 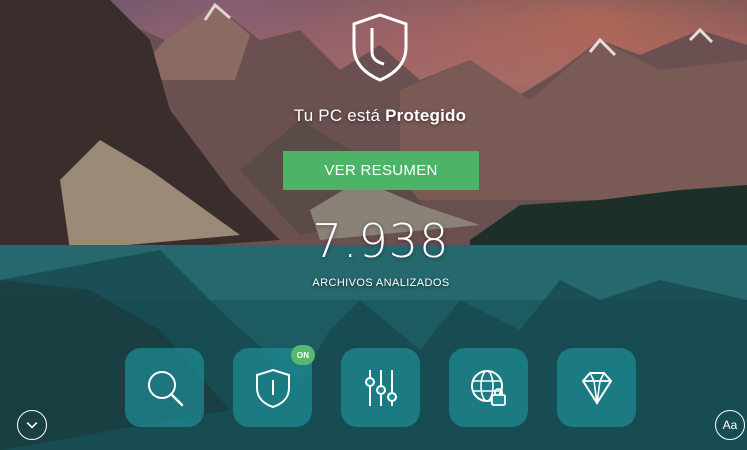 I want to click on status-prefix: Tu PC está, so click(x=337, y=115).